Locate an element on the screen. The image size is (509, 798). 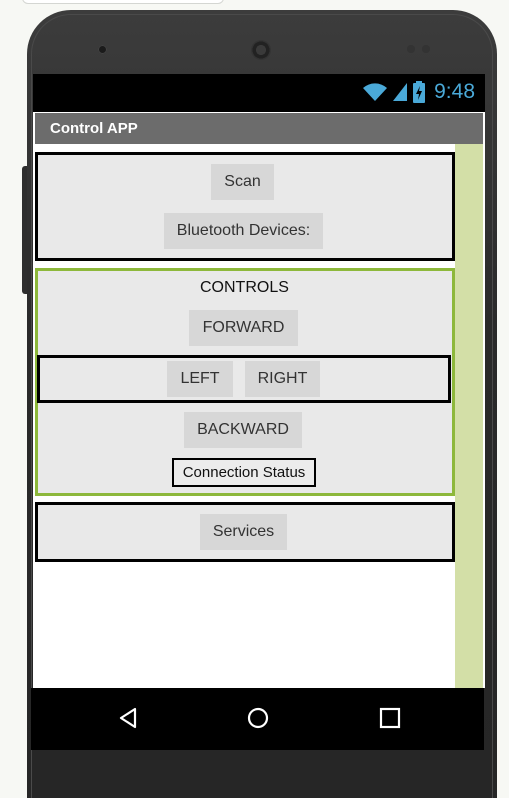
left-right-arrangement is located at coordinates (244, 379).